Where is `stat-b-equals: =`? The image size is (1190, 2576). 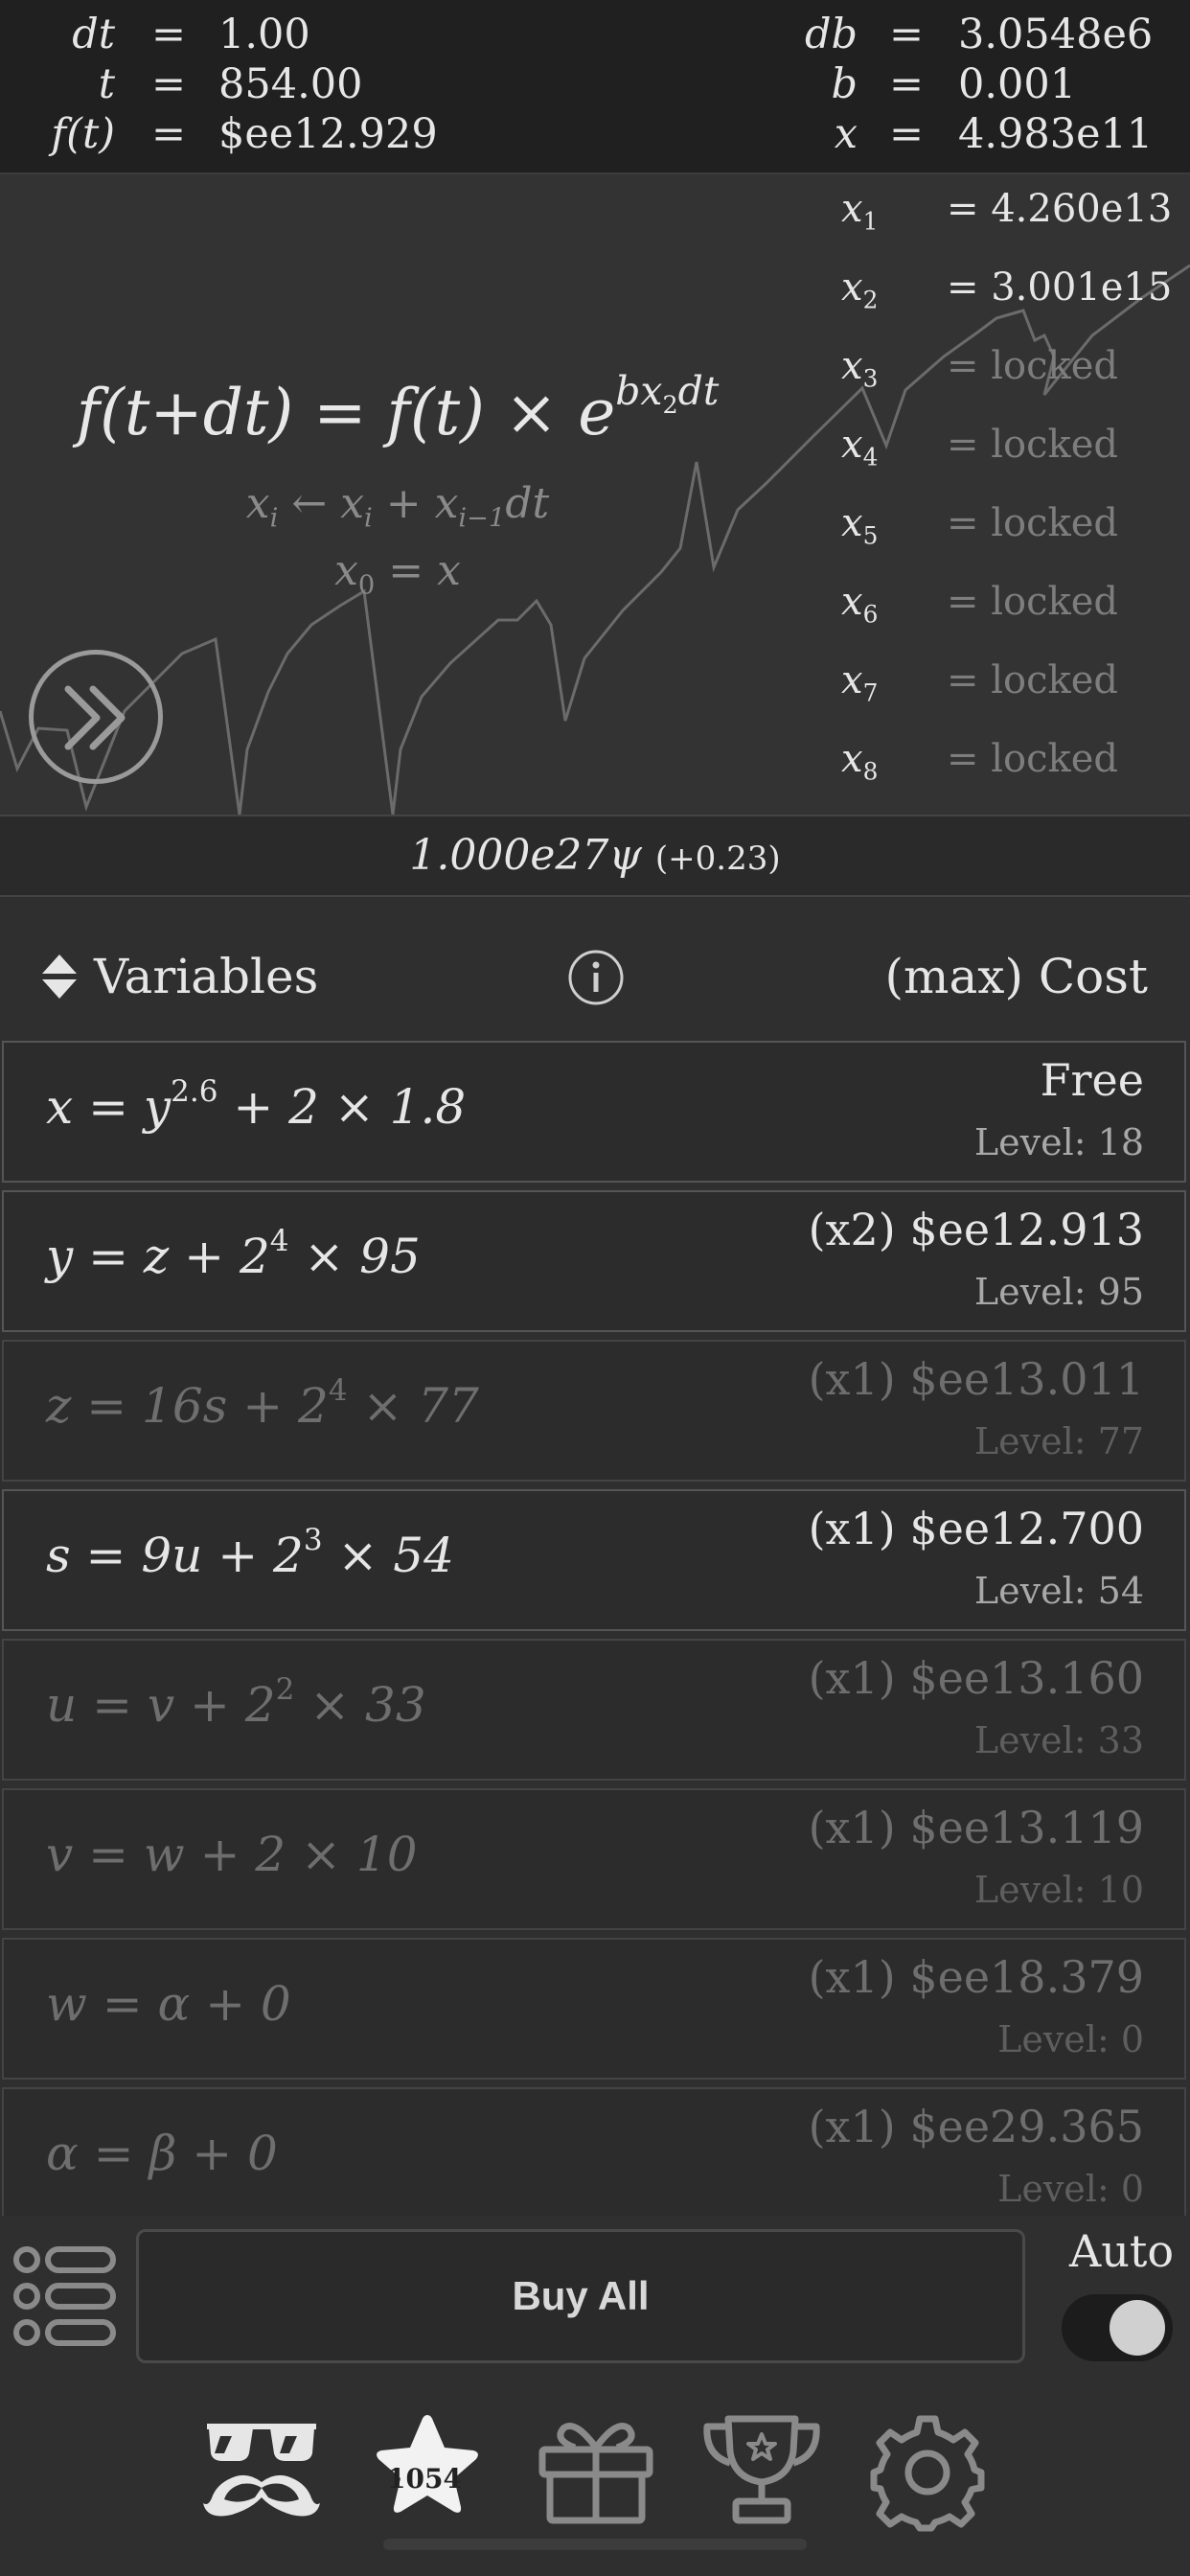 stat-b-equals: = is located at coordinates (907, 84).